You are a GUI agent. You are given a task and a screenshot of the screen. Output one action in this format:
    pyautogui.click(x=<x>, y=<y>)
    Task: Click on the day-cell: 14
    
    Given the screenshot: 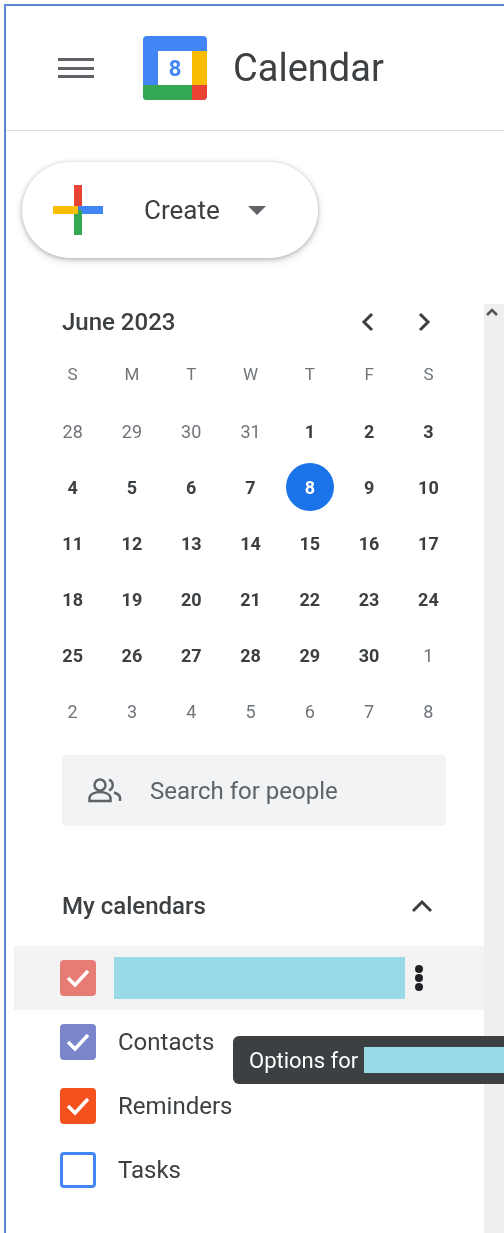 What is the action you would take?
    pyautogui.click(x=250, y=543)
    